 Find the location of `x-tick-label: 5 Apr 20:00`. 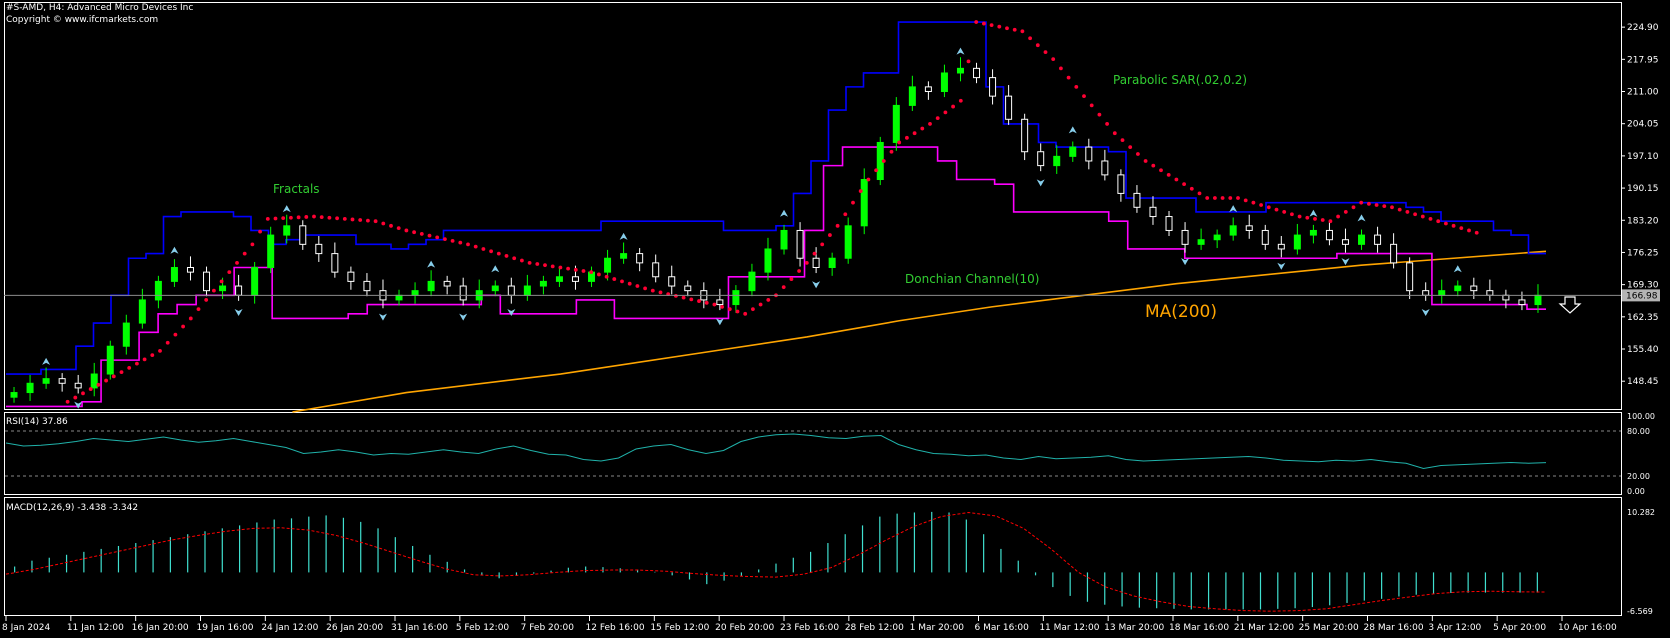

x-tick-label: 5 Apr 20:00 is located at coordinates (1519, 628).